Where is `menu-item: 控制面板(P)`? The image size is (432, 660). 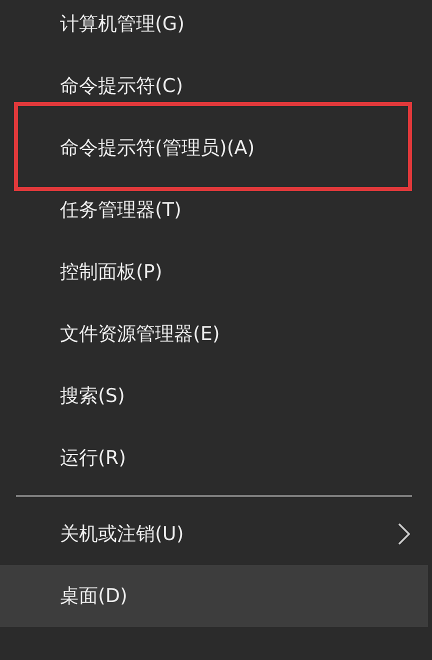
menu-item: 控制面板(P) is located at coordinates (214, 272).